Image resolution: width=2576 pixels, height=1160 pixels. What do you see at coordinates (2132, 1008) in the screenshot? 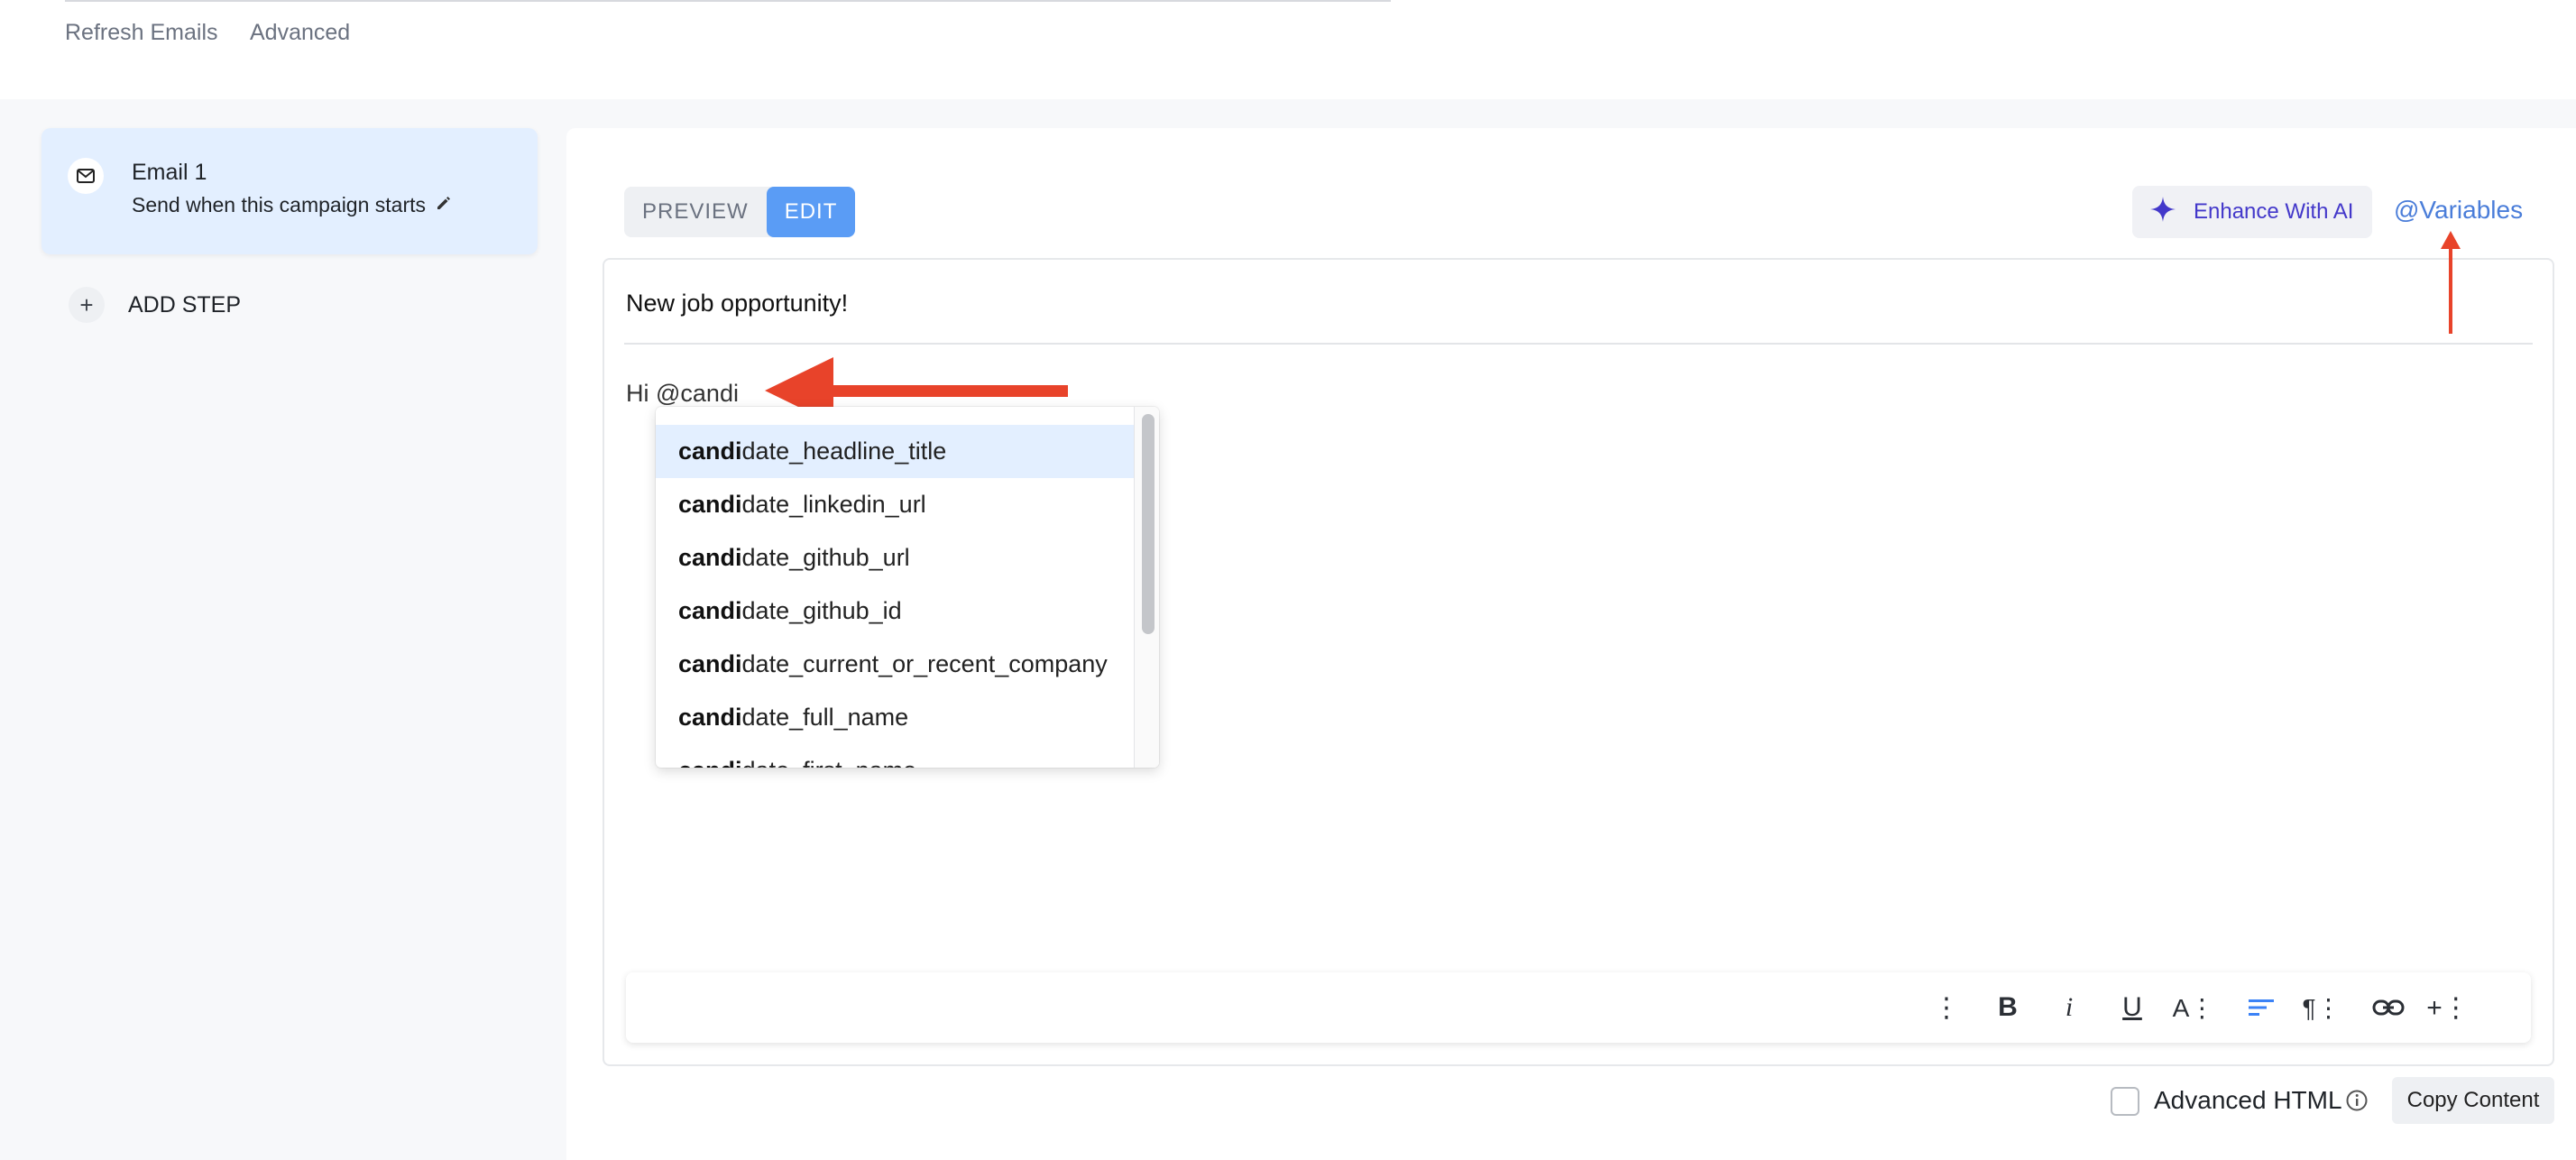
I see `underline-button: U` at bounding box center [2132, 1008].